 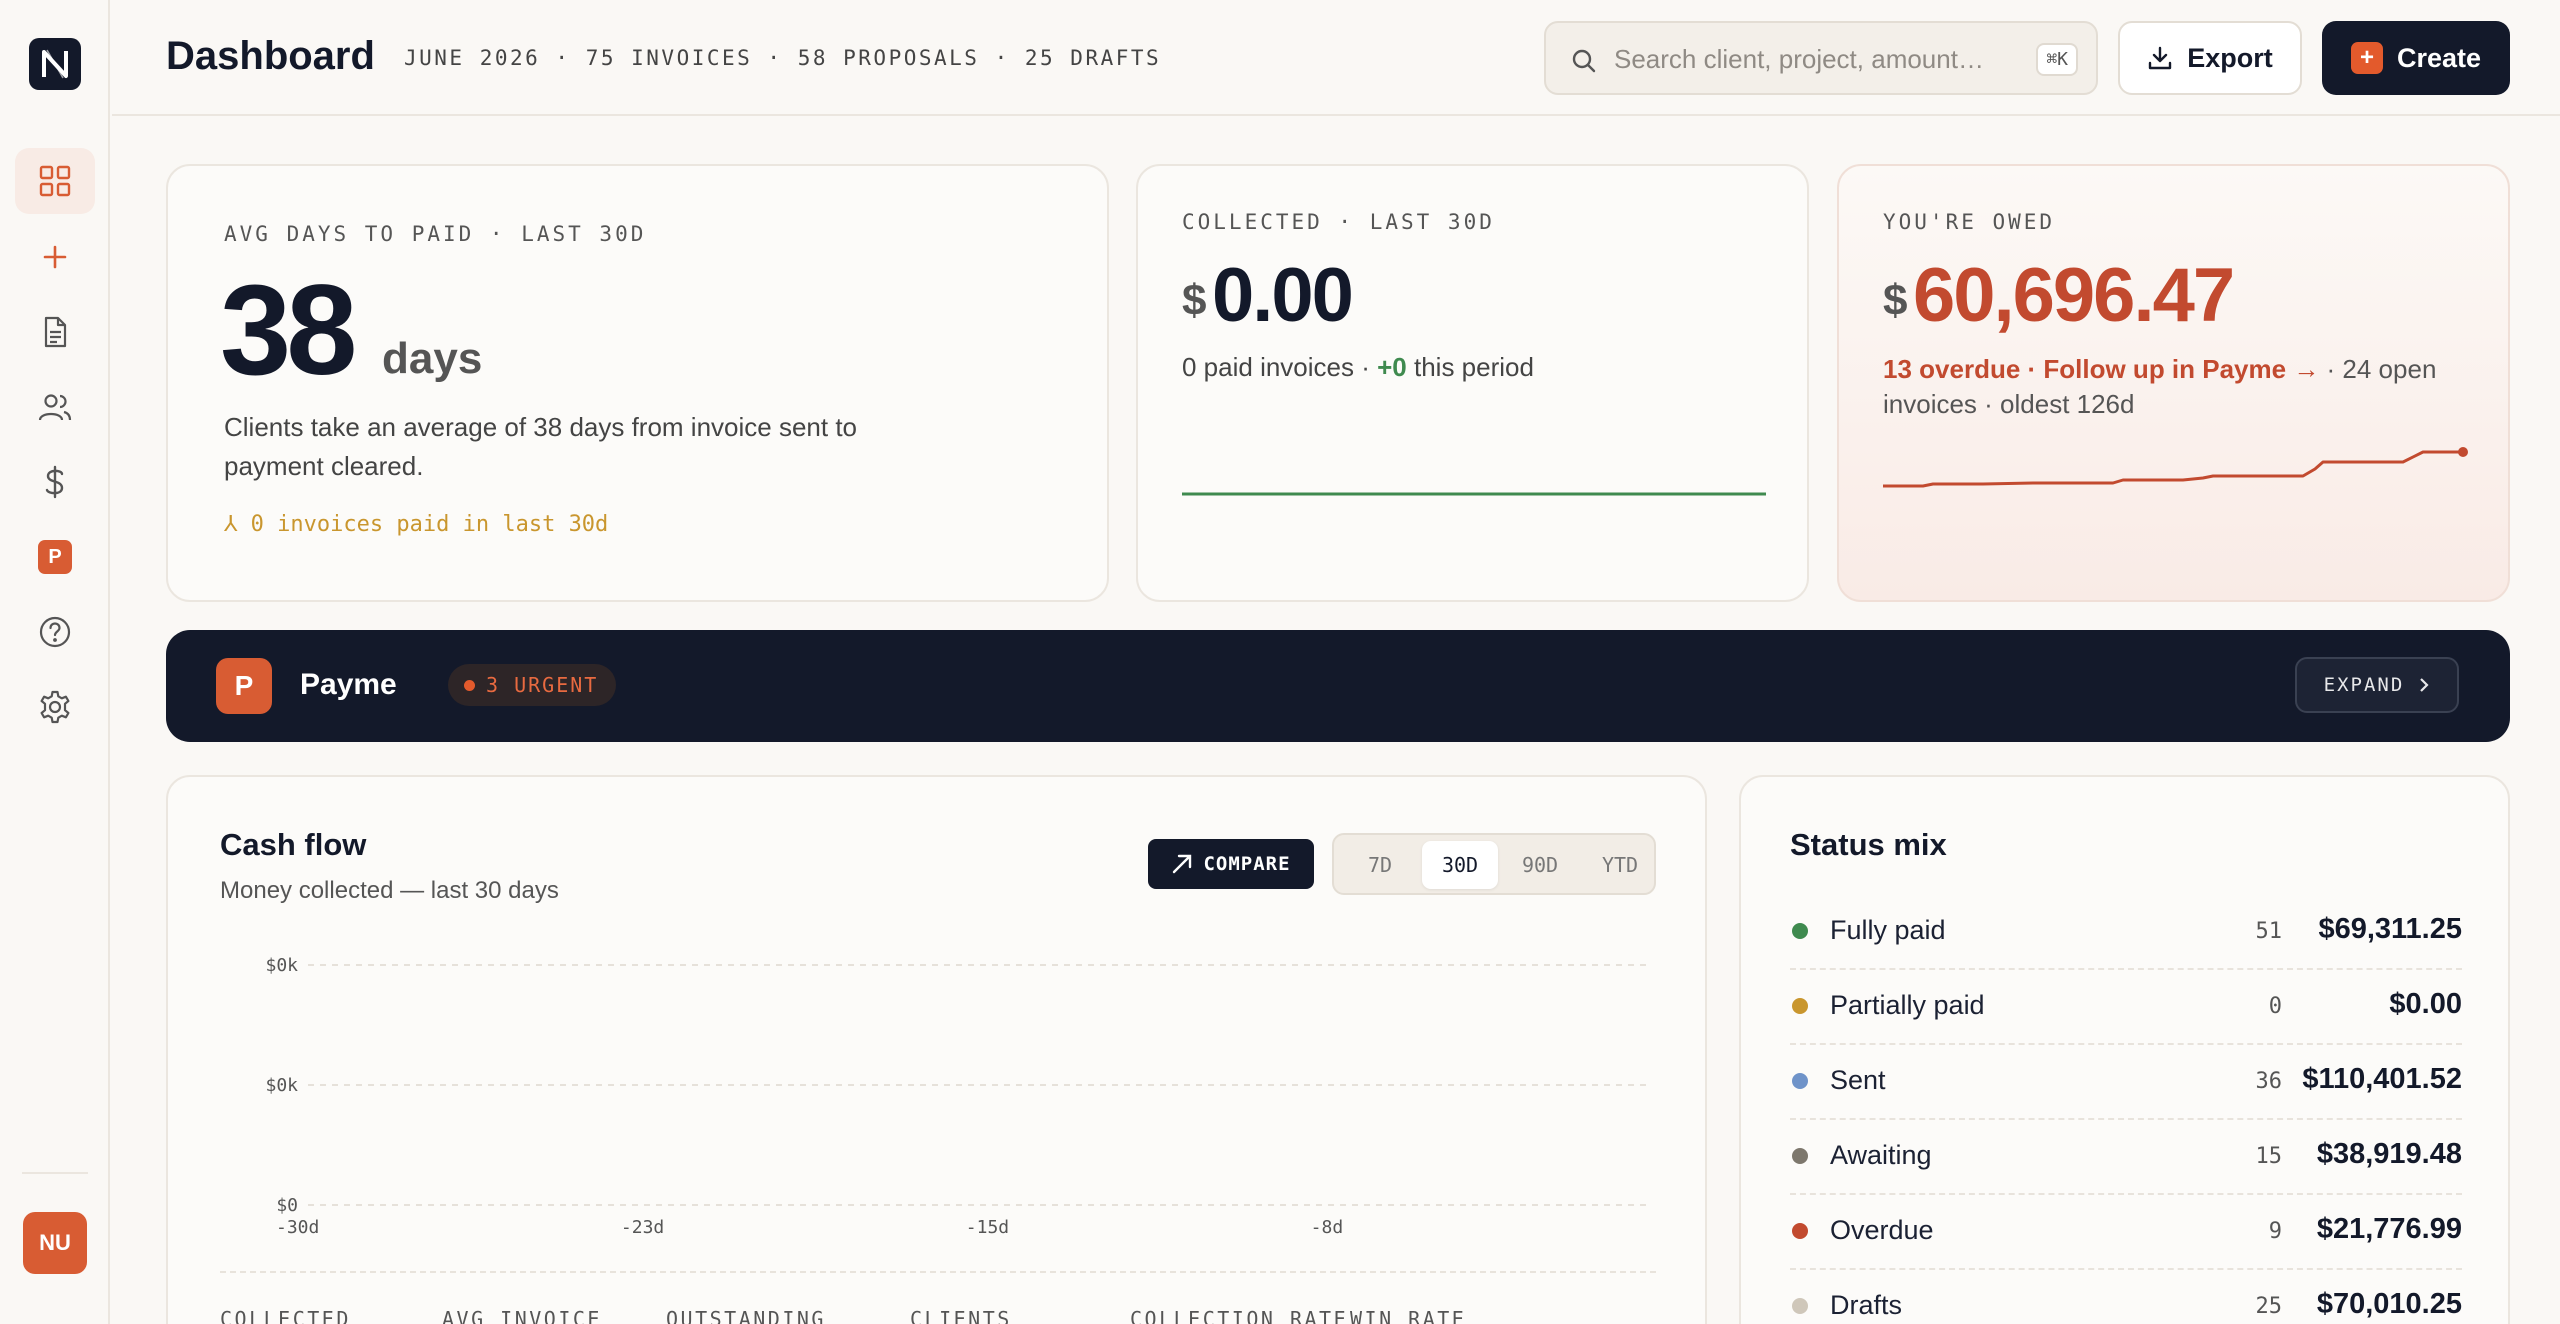 What do you see at coordinates (956, 1096) in the screenshot?
I see `cashflow-chart: $0k $0k $0-30d -23d -15d -8d` at bounding box center [956, 1096].